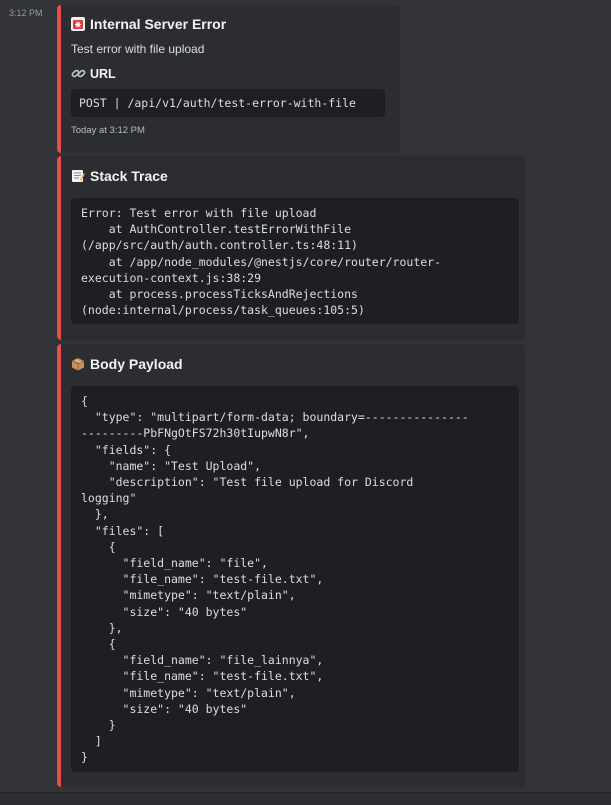 Image resolution: width=611 pixels, height=805 pixels. What do you see at coordinates (78, 24) in the screenshot?
I see `rotating-light-icon` at bounding box center [78, 24].